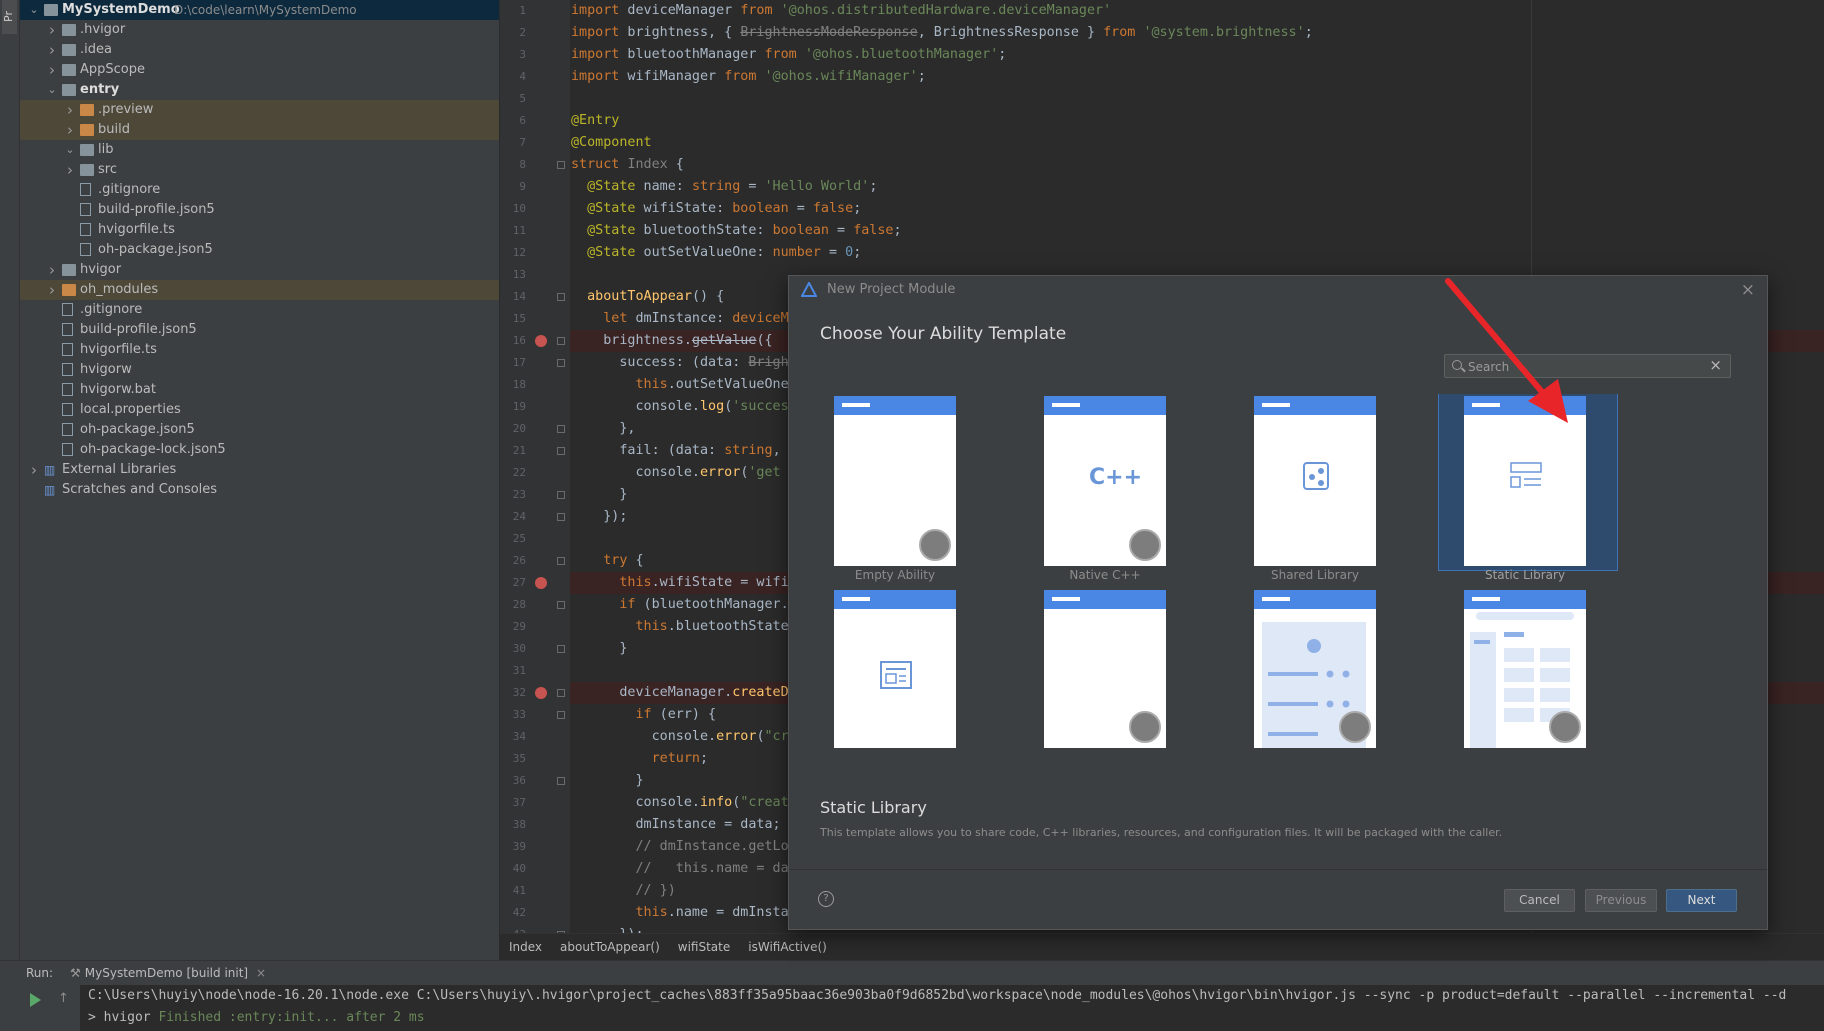 This screenshot has width=1824, height=1031. What do you see at coordinates (1621, 900) in the screenshot?
I see `previous-button: Previous` at bounding box center [1621, 900].